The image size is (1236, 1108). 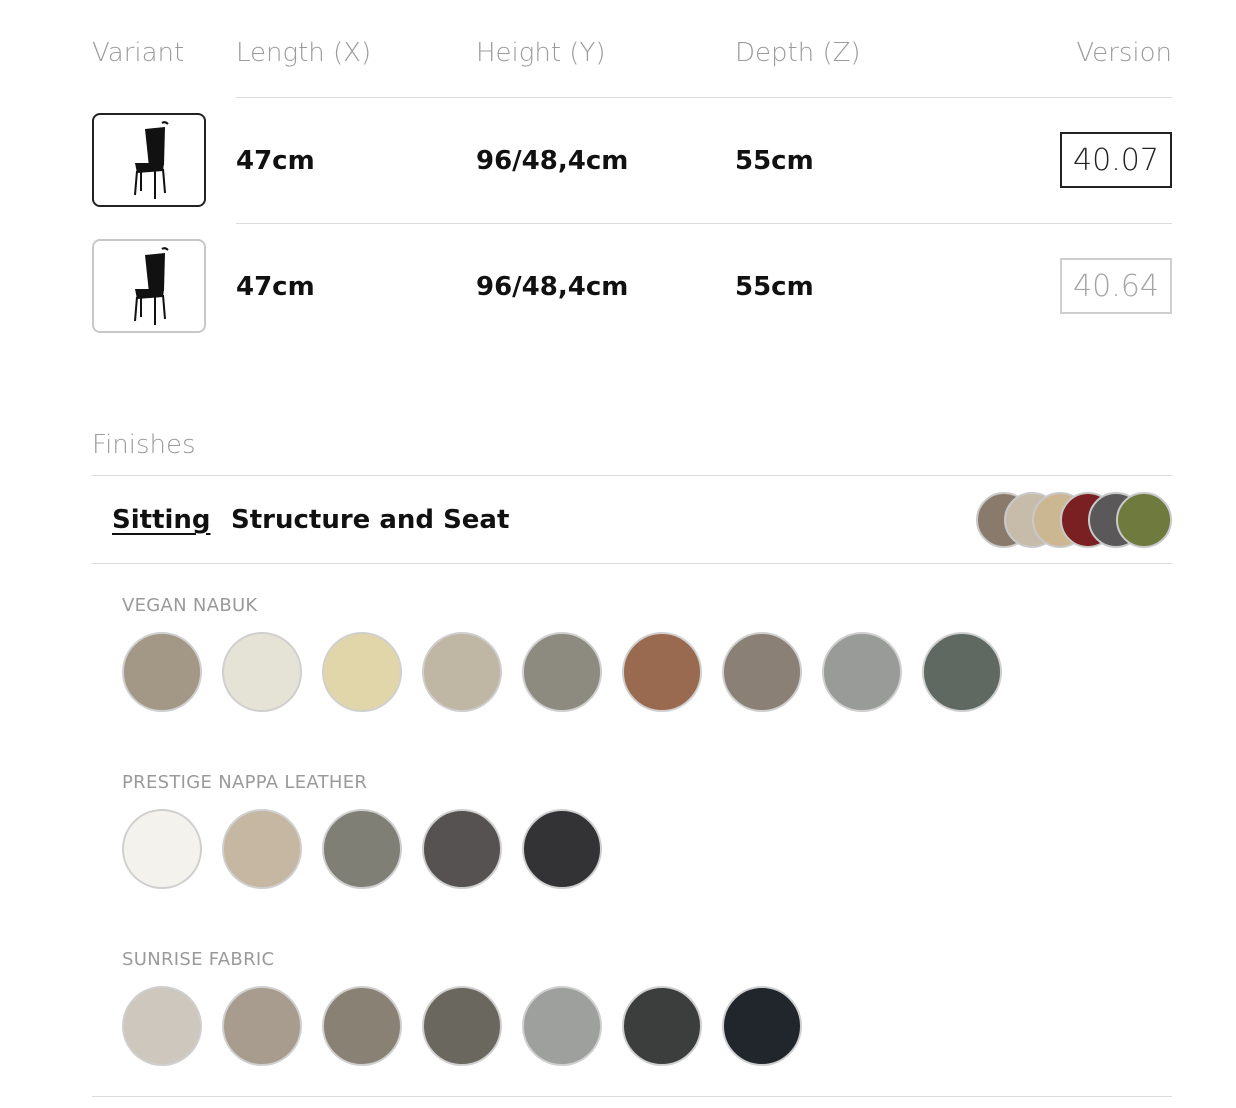 What do you see at coordinates (1124, 53) in the screenshot?
I see `header-version: Version` at bounding box center [1124, 53].